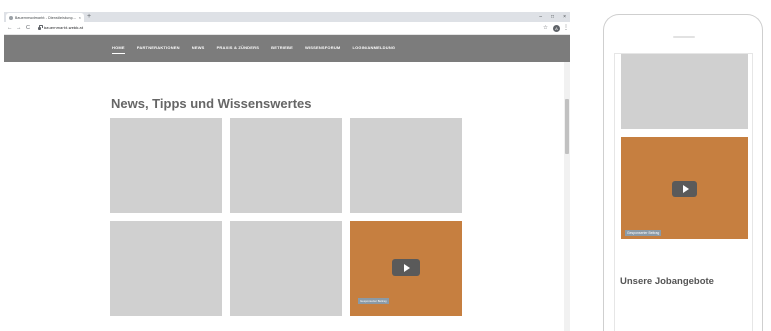  I want to click on browser-toolbar: ← → C bauernmarkt-webb.at ☆ A ⋮, so click(287, 28).